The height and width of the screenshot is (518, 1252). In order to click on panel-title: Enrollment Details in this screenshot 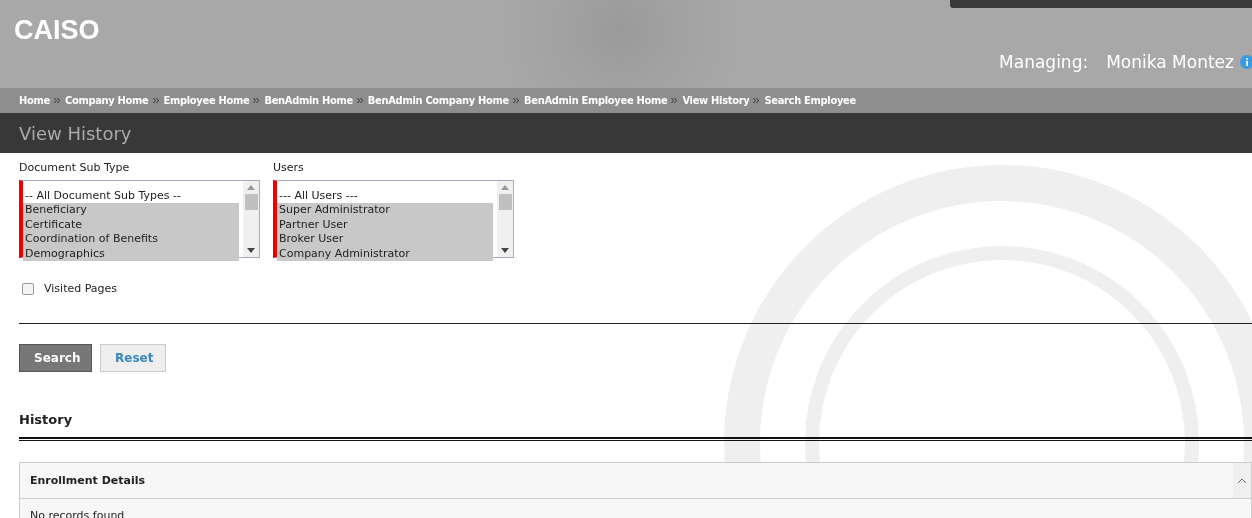, I will do `click(87, 480)`.